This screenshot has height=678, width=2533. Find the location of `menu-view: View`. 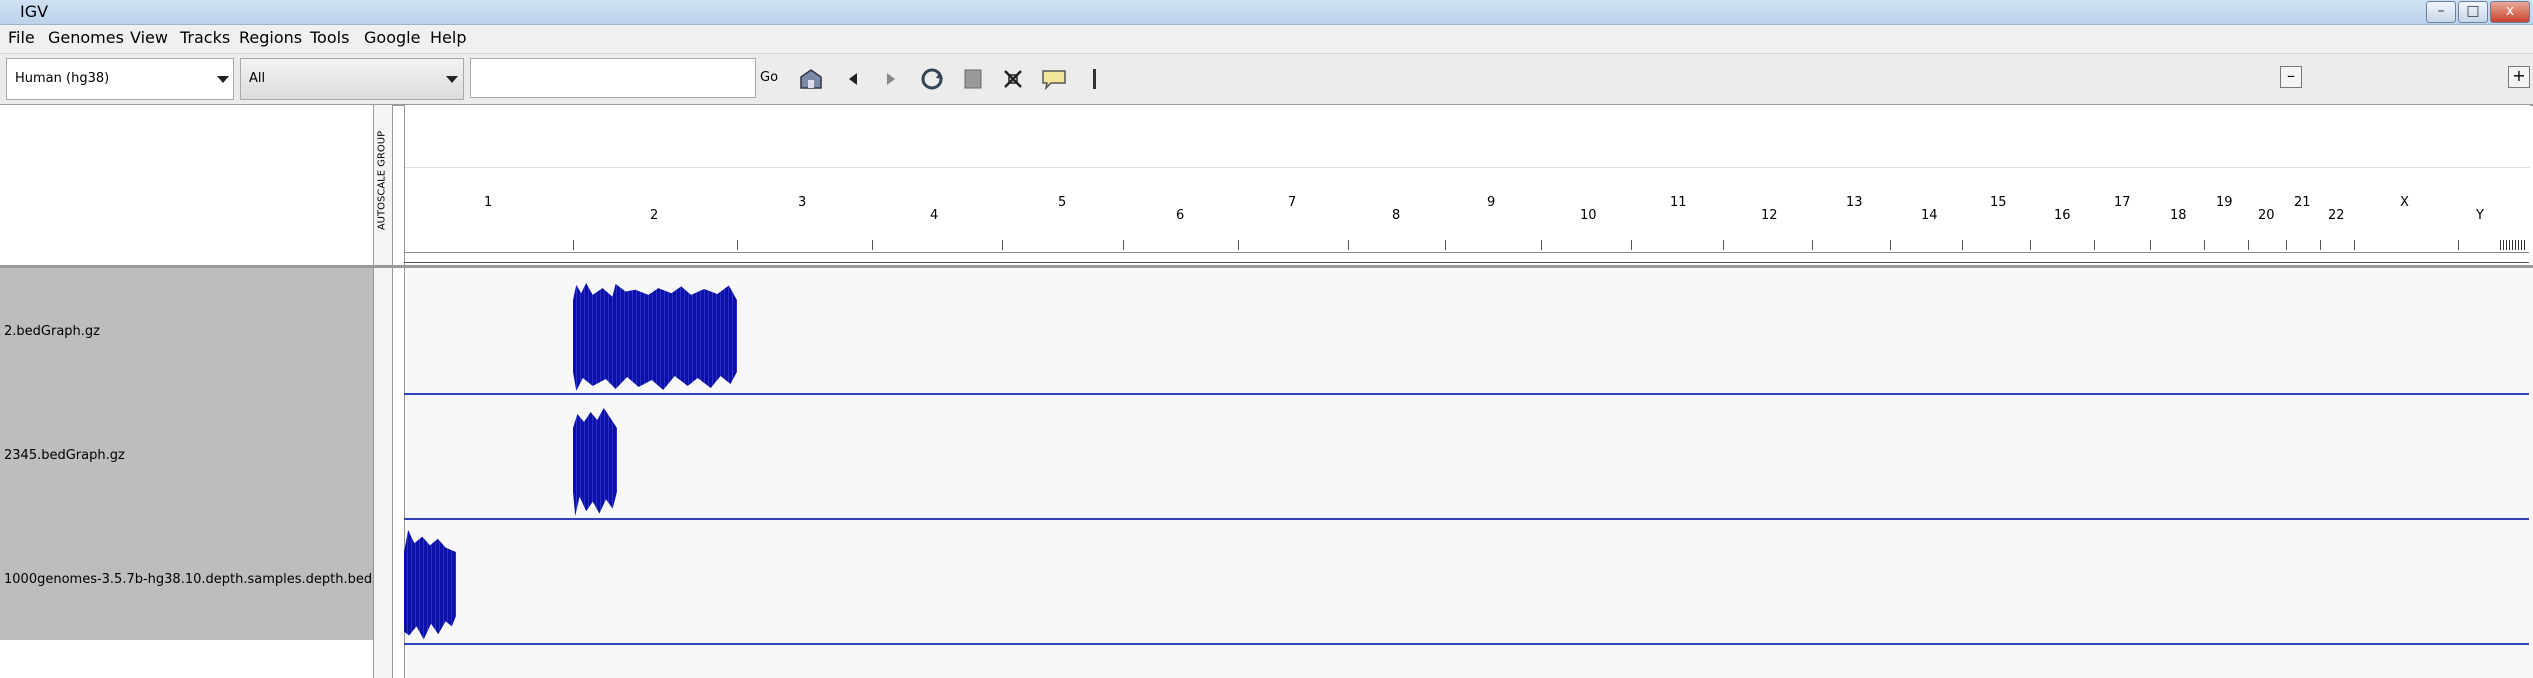

menu-view: View is located at coordinates (149, 37).